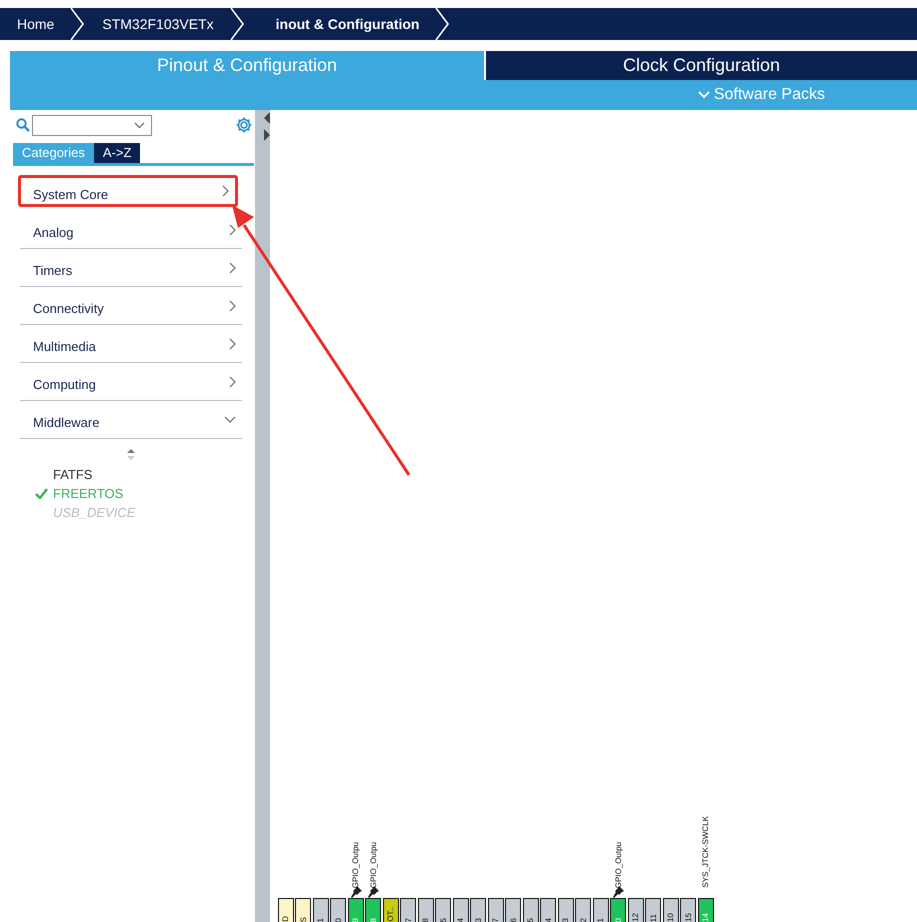 The height and width of the screenshot is (922, 917). What do you see at coordinates (166, 24) in the screenshot?
I see `breadcrumb-item: STM32F103VETx` at bounding box center [166, 24].